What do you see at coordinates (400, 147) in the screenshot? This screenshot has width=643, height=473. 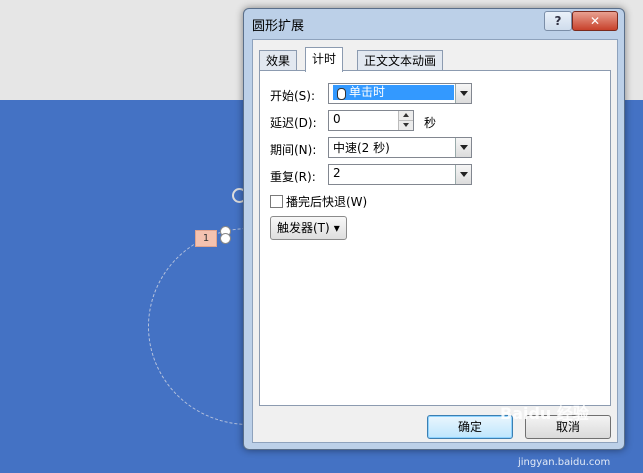 I see `duration-select: 中速(2 秒)` at bounding box center [400, 147].